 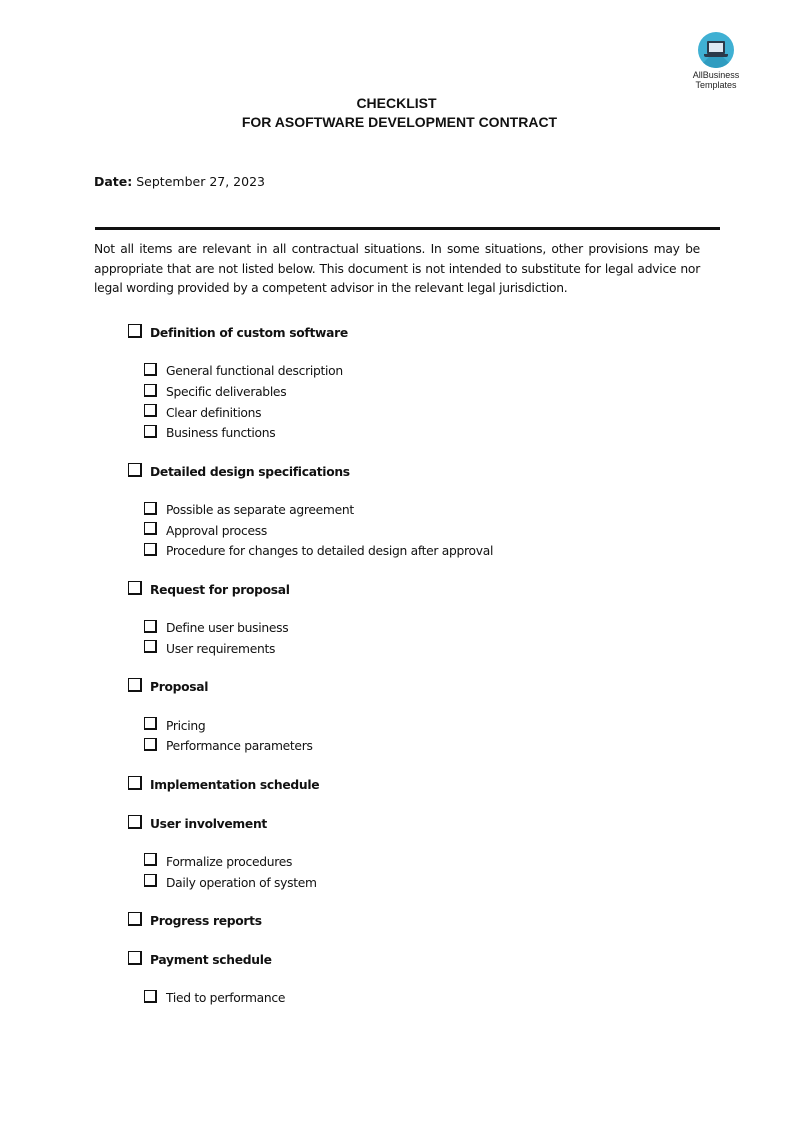 What do you see at coordinates (436, 371) in the screenshot?
I see `checklist-subitem: General functional description` at bounding box center [436, 371].